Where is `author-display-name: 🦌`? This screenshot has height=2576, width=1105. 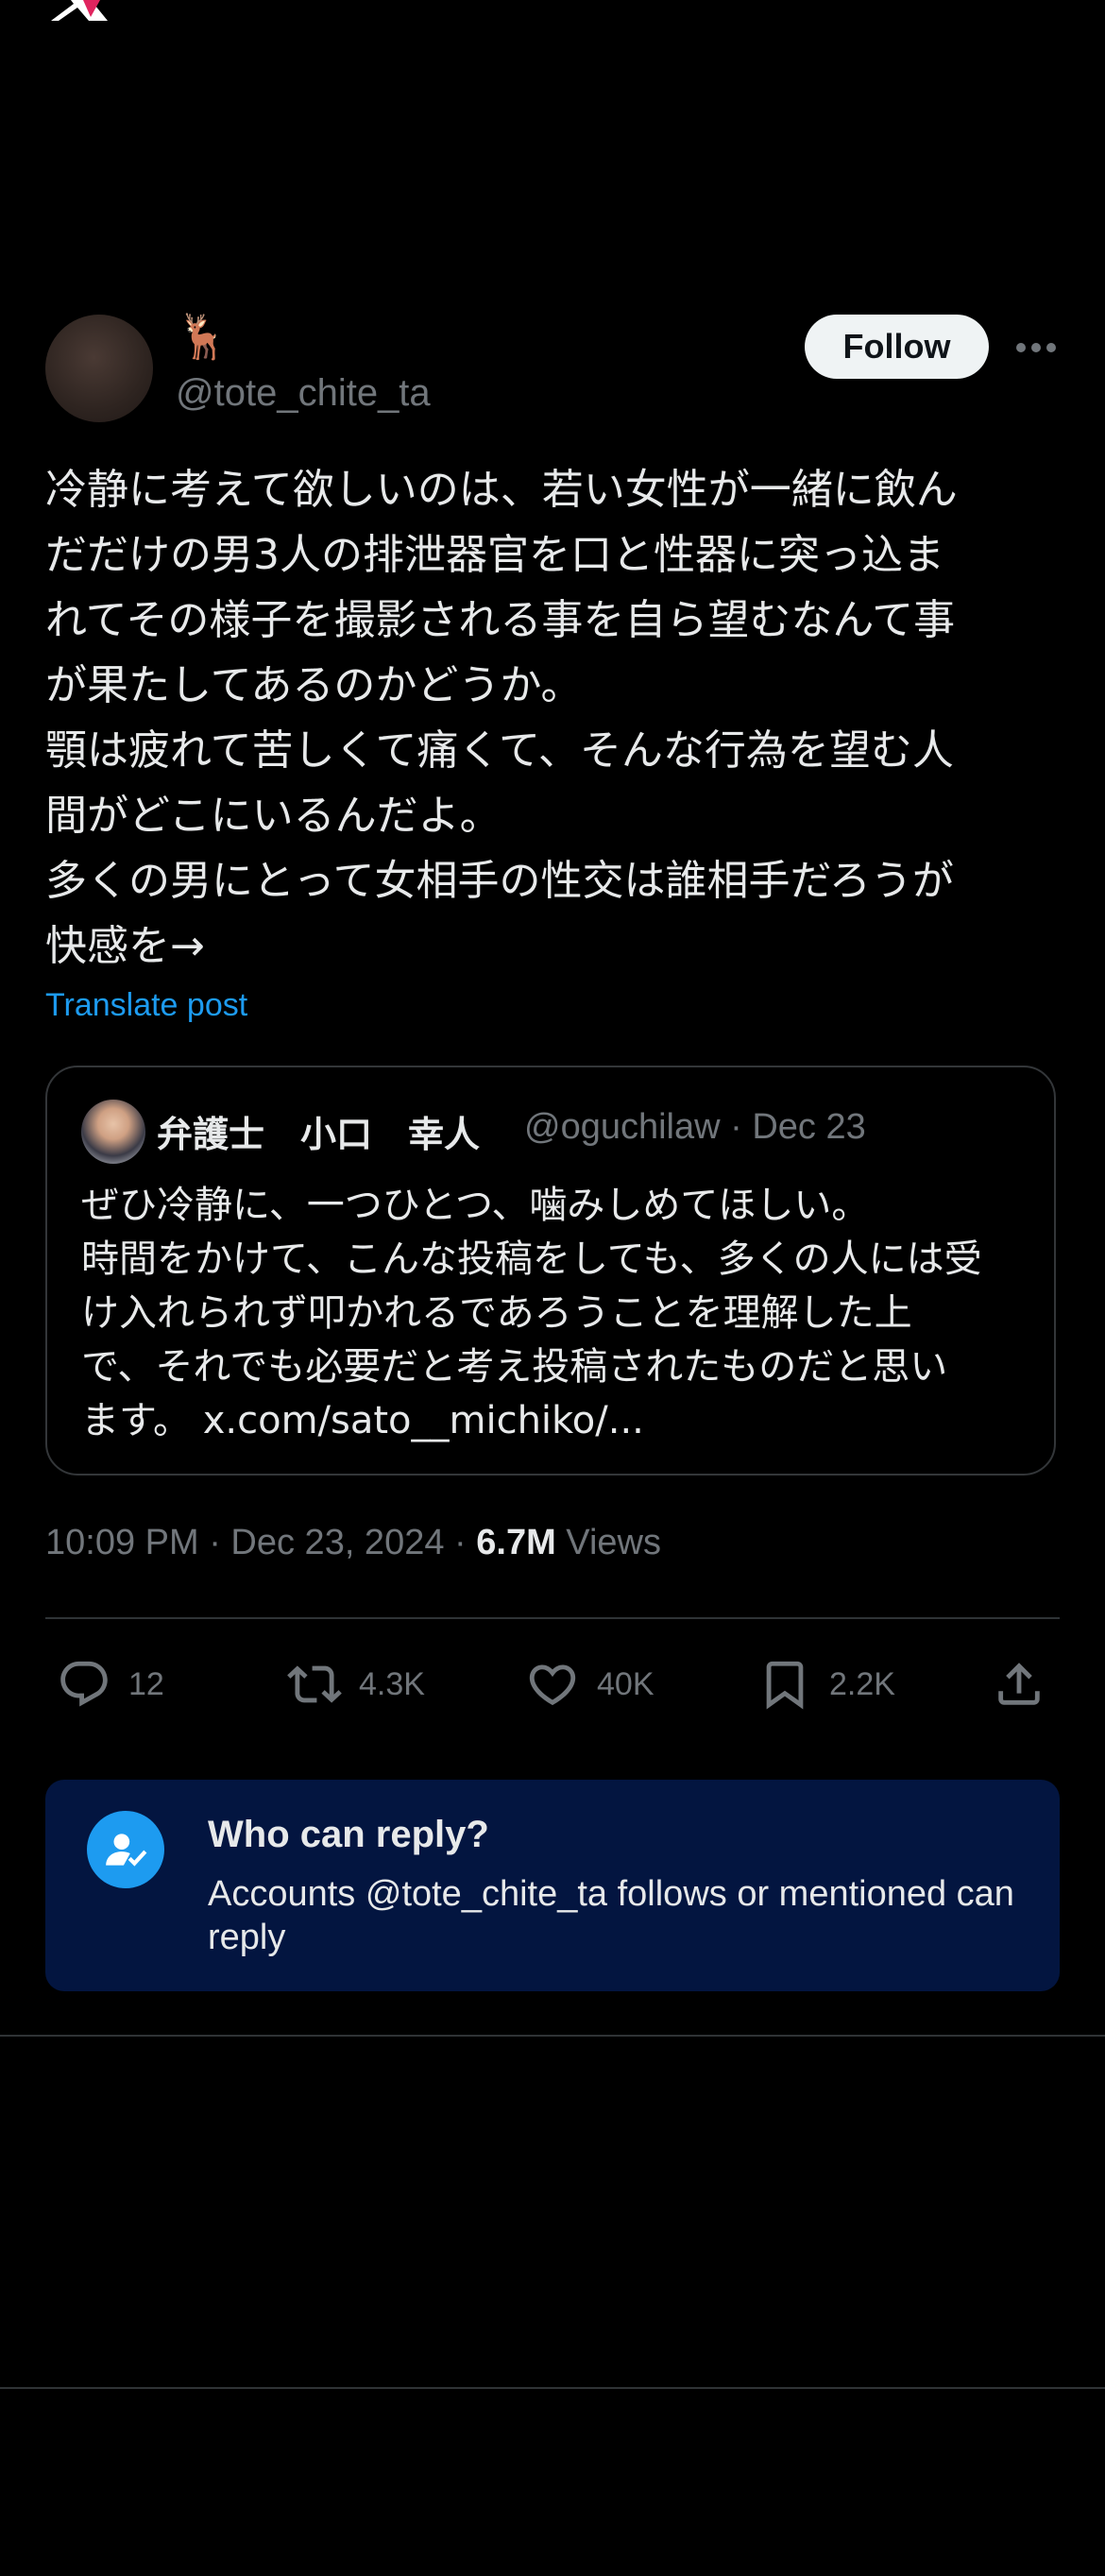
author-display-name: 🦌 is located at coordinates (203, 337).